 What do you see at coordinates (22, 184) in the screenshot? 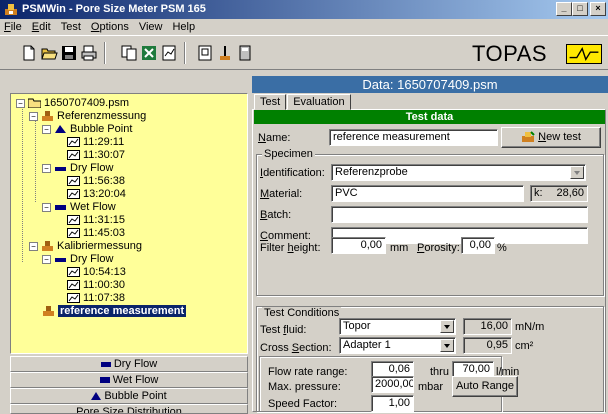
I see `tree-connector` at bounding box center [22, 184].